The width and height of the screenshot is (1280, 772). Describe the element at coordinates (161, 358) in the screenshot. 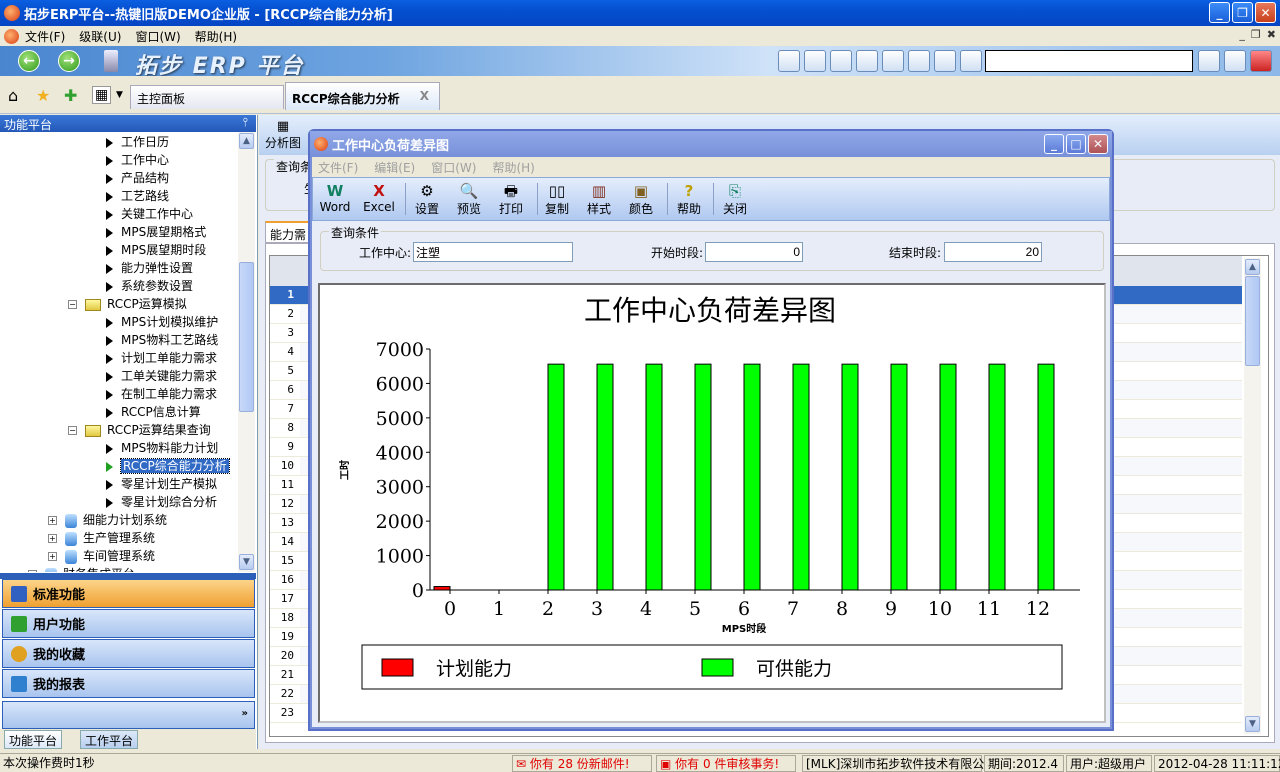

I see `tree-item: 计划工单能力需求` at that location.